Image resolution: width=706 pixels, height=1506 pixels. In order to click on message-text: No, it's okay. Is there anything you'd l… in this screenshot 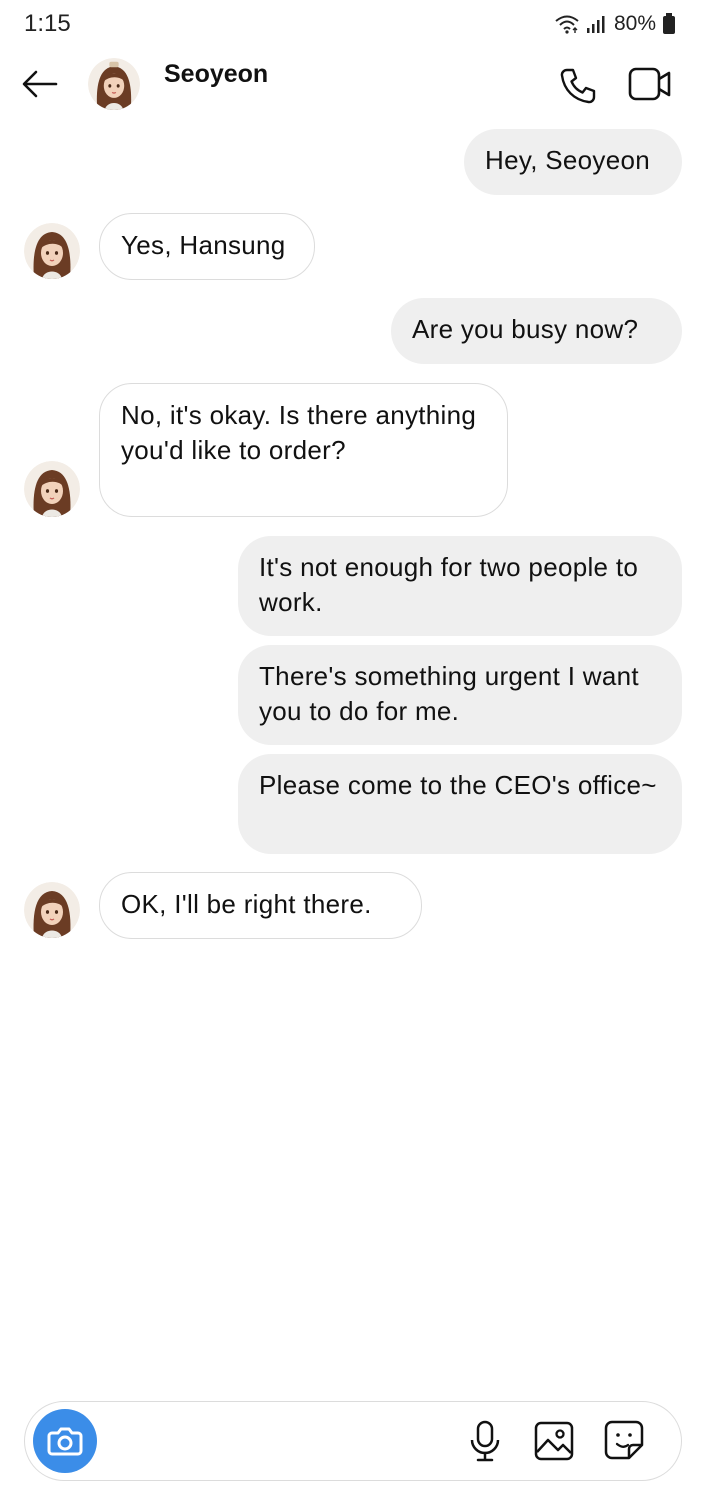, I will do `click(299, 432)`.